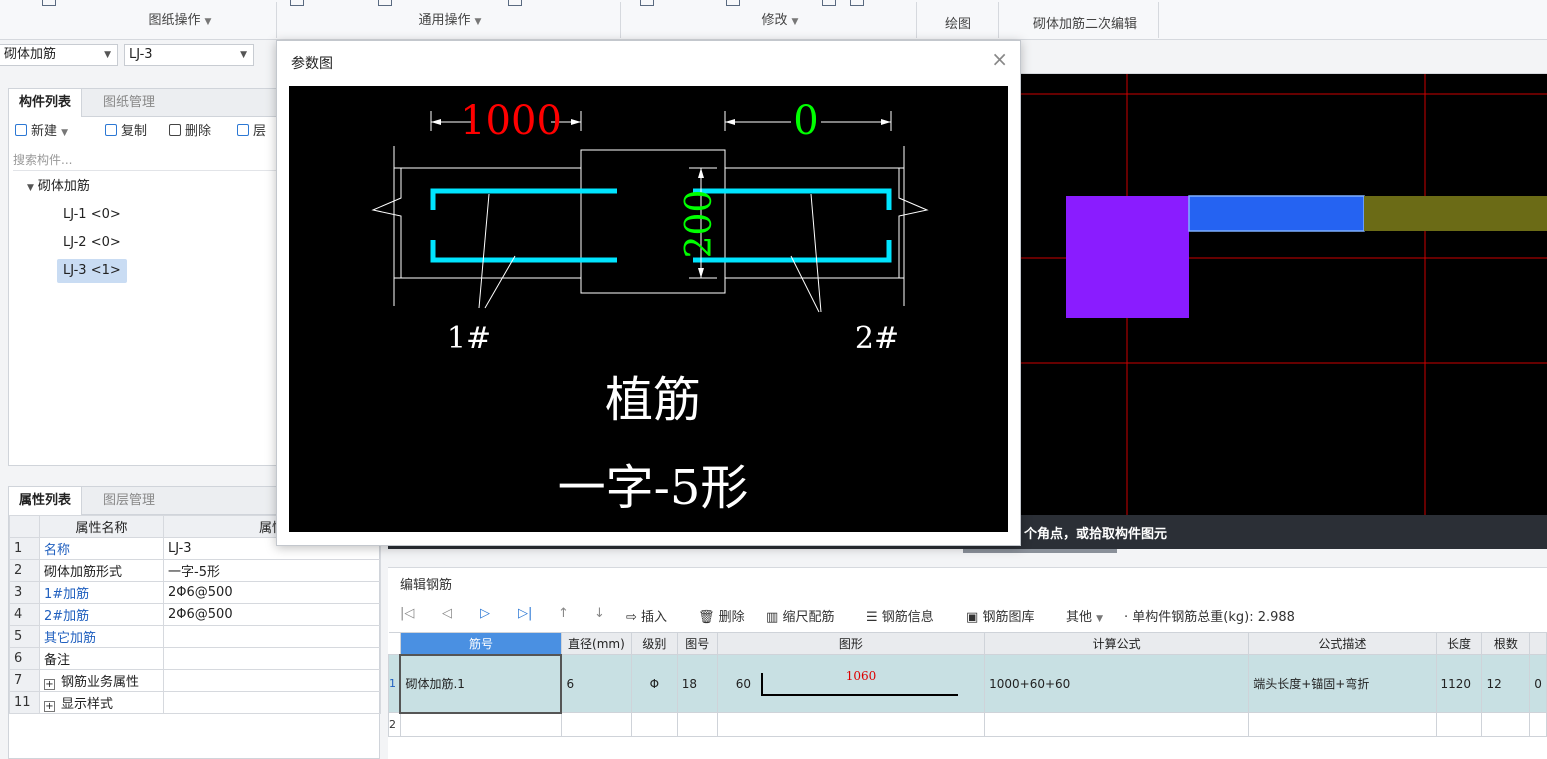 Image resolution: width=1547 pixels, height=759 pixels. I want to click on cell-extra: 0, so click(1538, 683).